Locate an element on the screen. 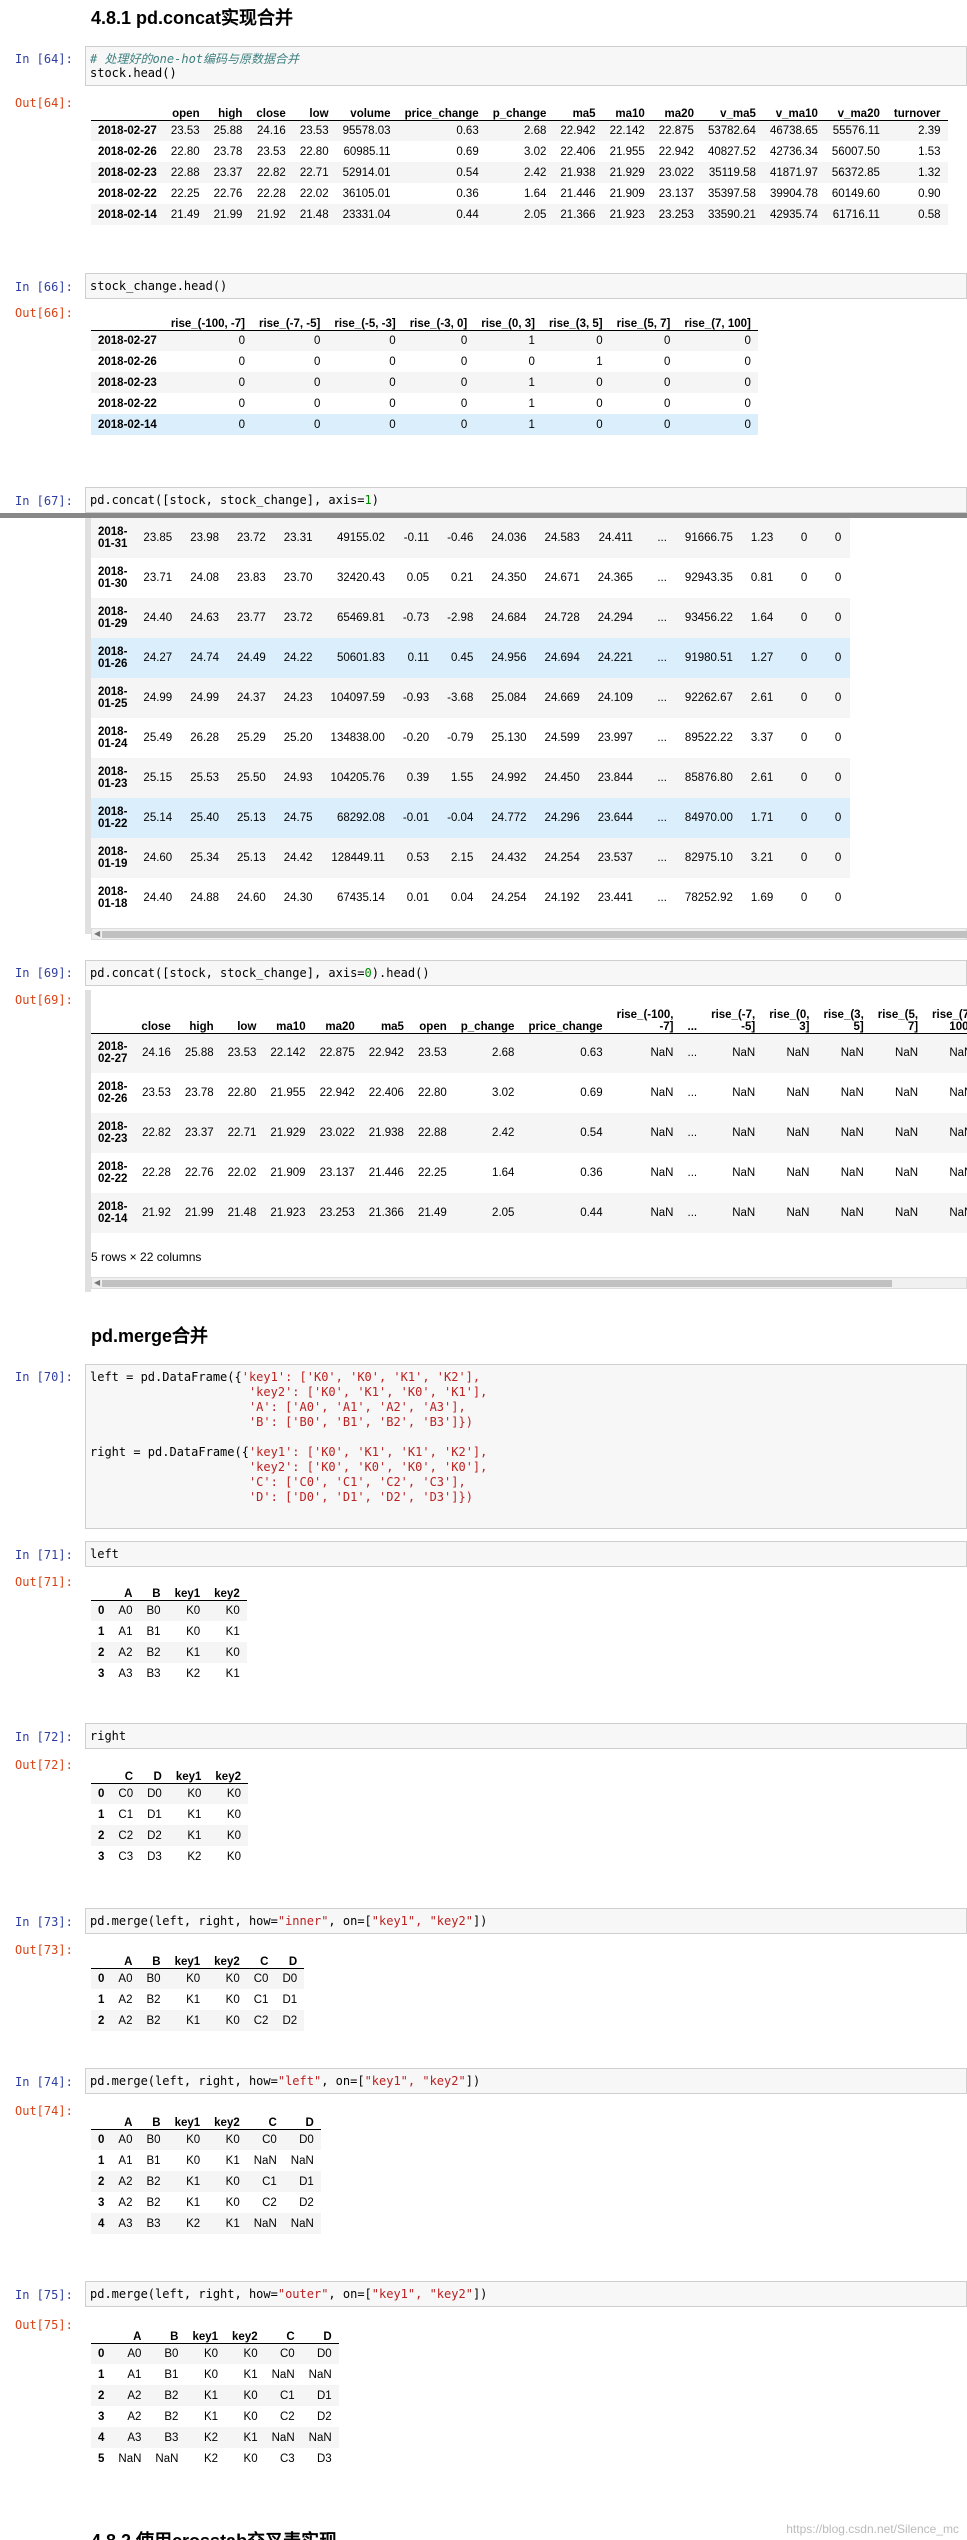  table-cell: 56007.50 is located at coordinates (855, 151).